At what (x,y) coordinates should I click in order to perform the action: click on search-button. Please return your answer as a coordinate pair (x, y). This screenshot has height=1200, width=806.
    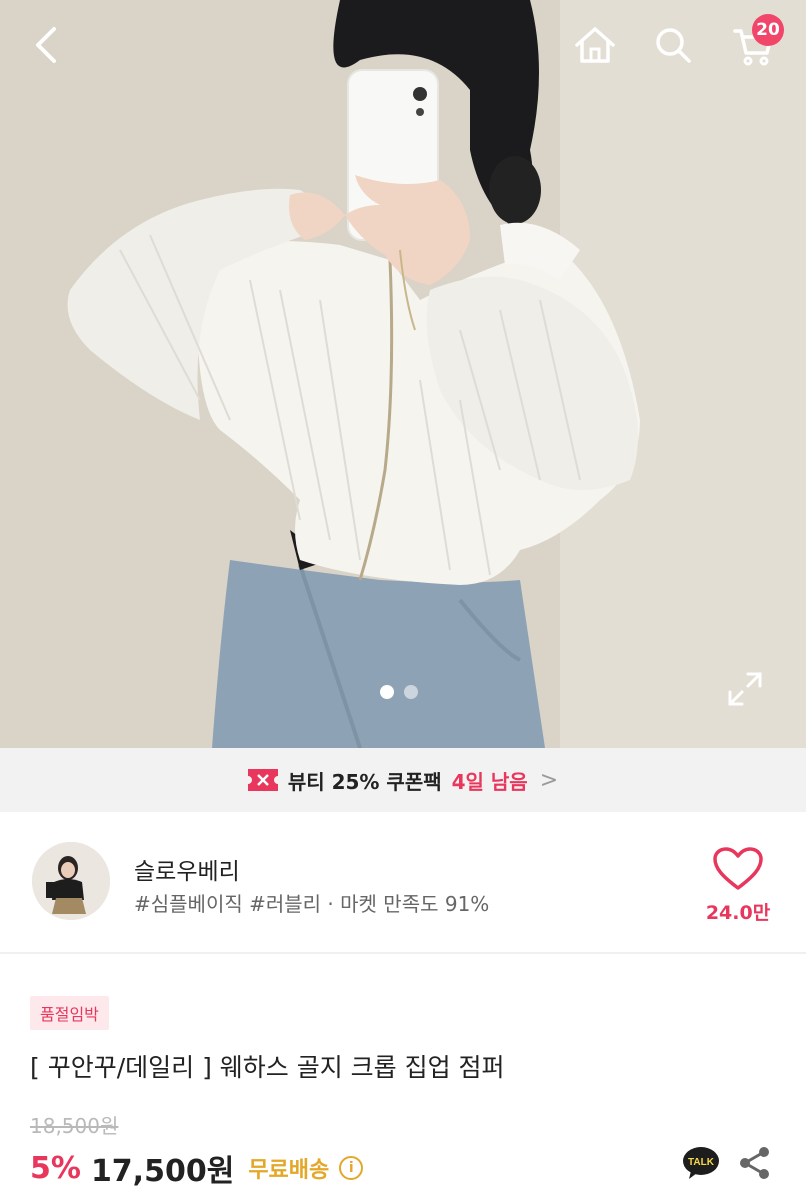
    Looking at the image, I should click on (673, 45).